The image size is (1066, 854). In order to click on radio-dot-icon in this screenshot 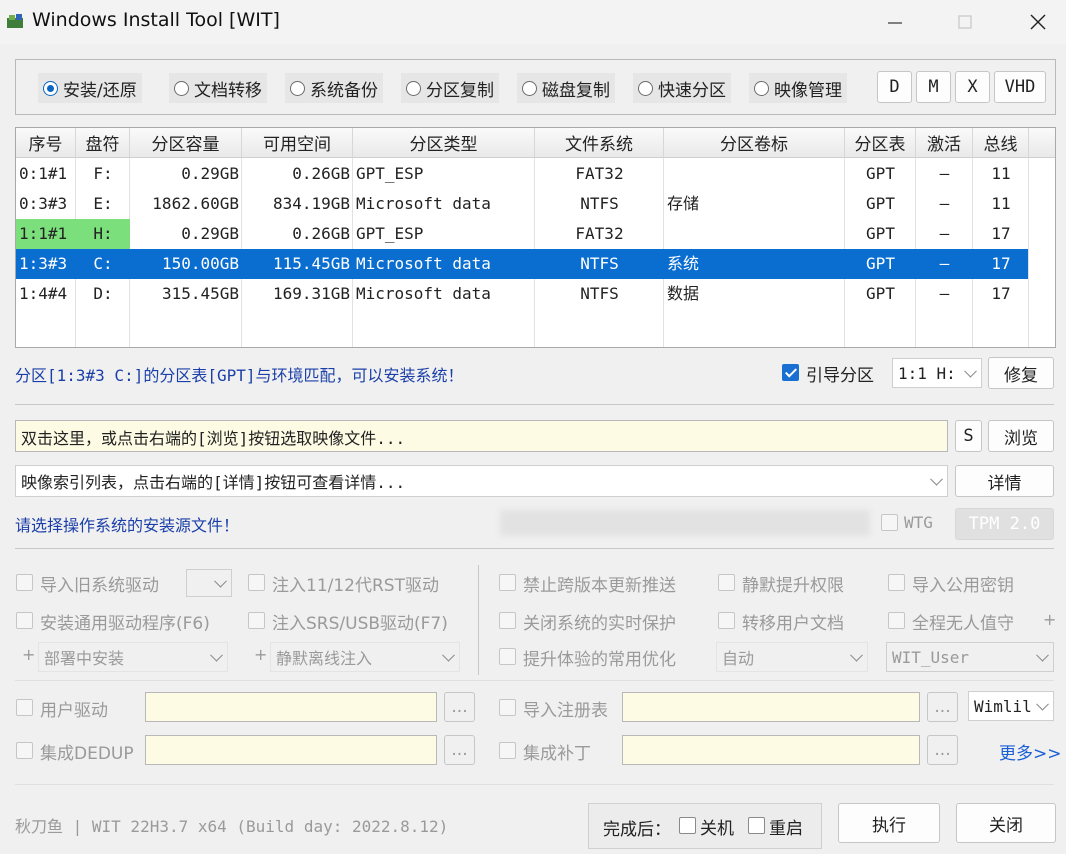, I will do `click(645, 88)`.